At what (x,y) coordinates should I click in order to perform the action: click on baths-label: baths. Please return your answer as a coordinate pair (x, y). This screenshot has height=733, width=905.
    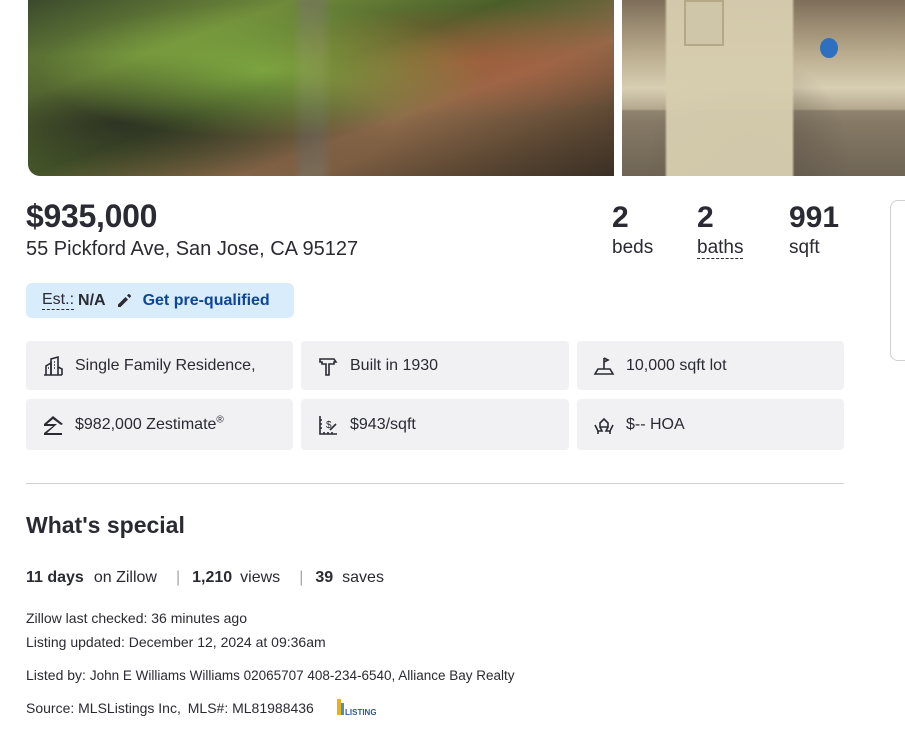
    Looking at the image, I should click on (720, 248).